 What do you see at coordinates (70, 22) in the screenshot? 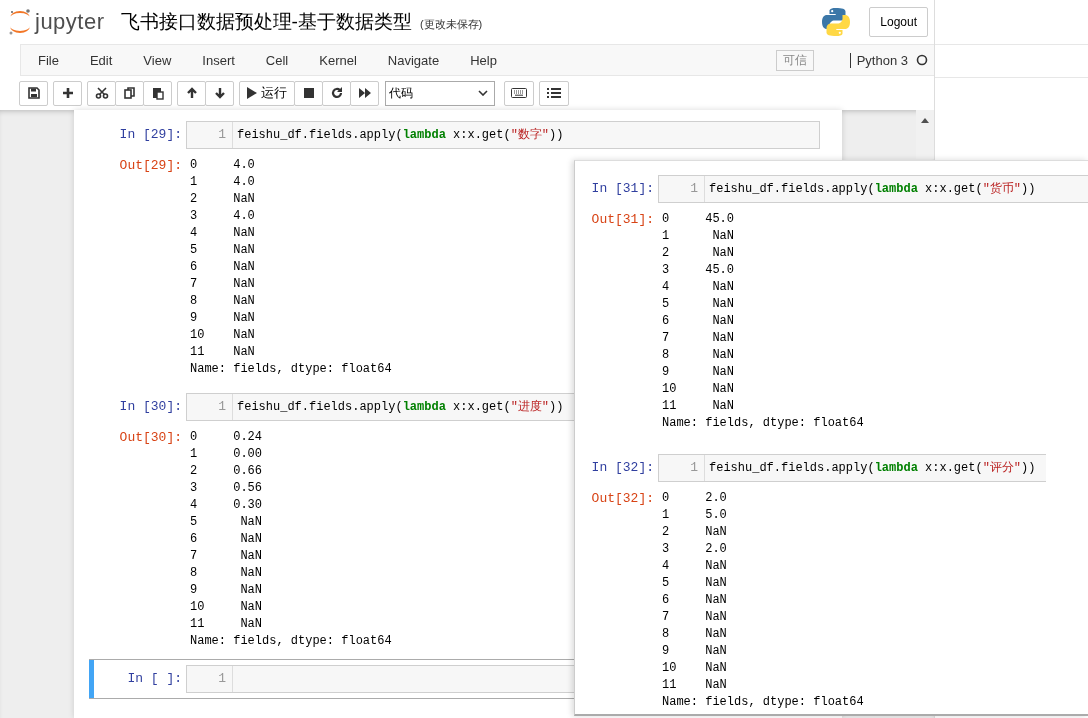
I see `logo-text: jupyter` at bounding box center [70, 22].